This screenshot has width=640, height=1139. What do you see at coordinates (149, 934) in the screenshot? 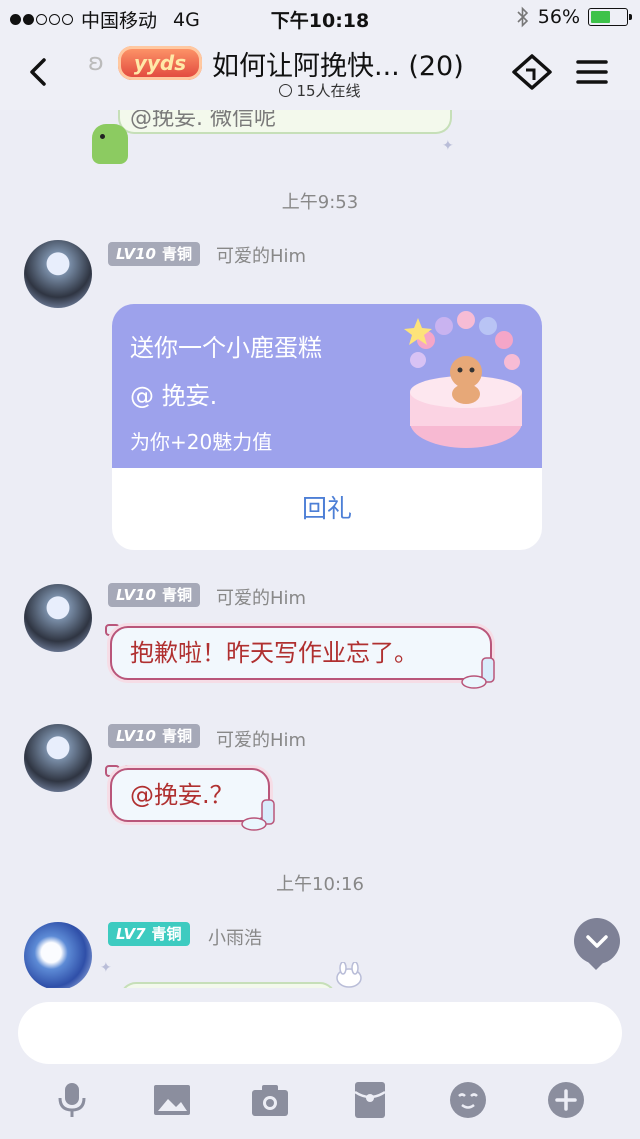
I see `level-badge: LV7 青铜` at bounding box center [149, 934].